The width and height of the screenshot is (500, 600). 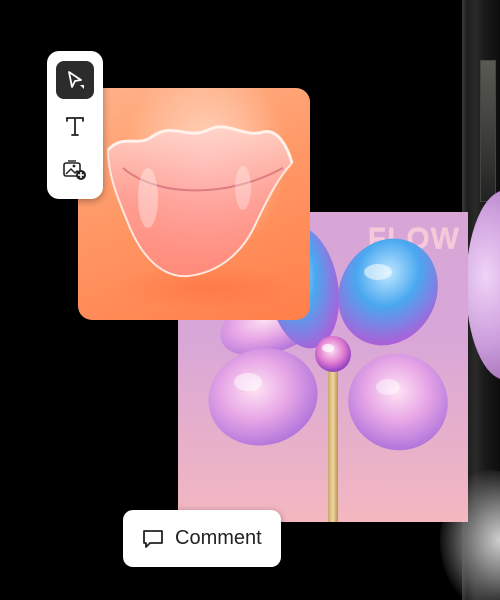 I want to click on select-arrow-icon, so click(x=76, y=80).